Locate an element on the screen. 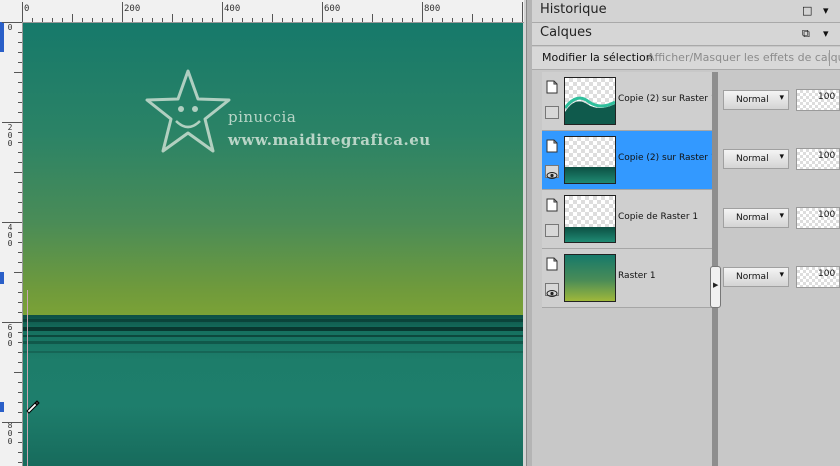 Image resolution: width=840 pixels, height=466 pixels. edit-selection-button: Modifier la sélection is located at coordinates (597, 57).